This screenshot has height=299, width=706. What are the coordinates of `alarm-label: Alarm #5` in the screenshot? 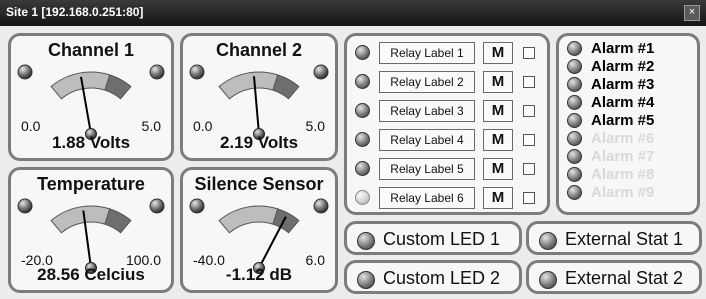 It's located at (623, 120).